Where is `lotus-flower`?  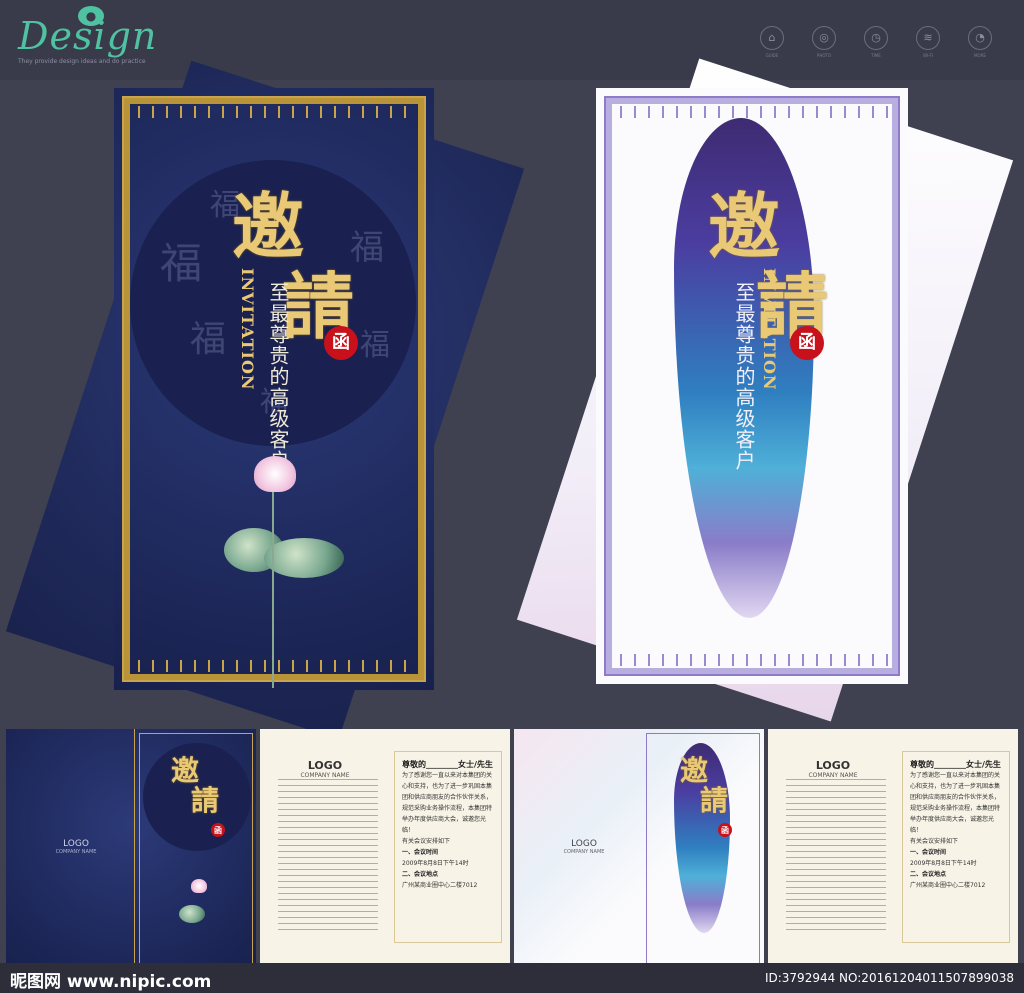
lotus-flower is located at coordinates (275, 474).